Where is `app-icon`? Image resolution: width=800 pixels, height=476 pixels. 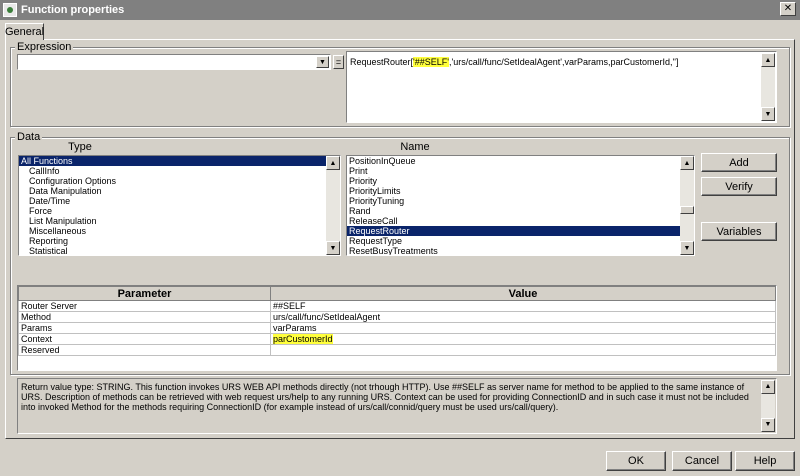
app-icon is located at coordinates (10, 10).